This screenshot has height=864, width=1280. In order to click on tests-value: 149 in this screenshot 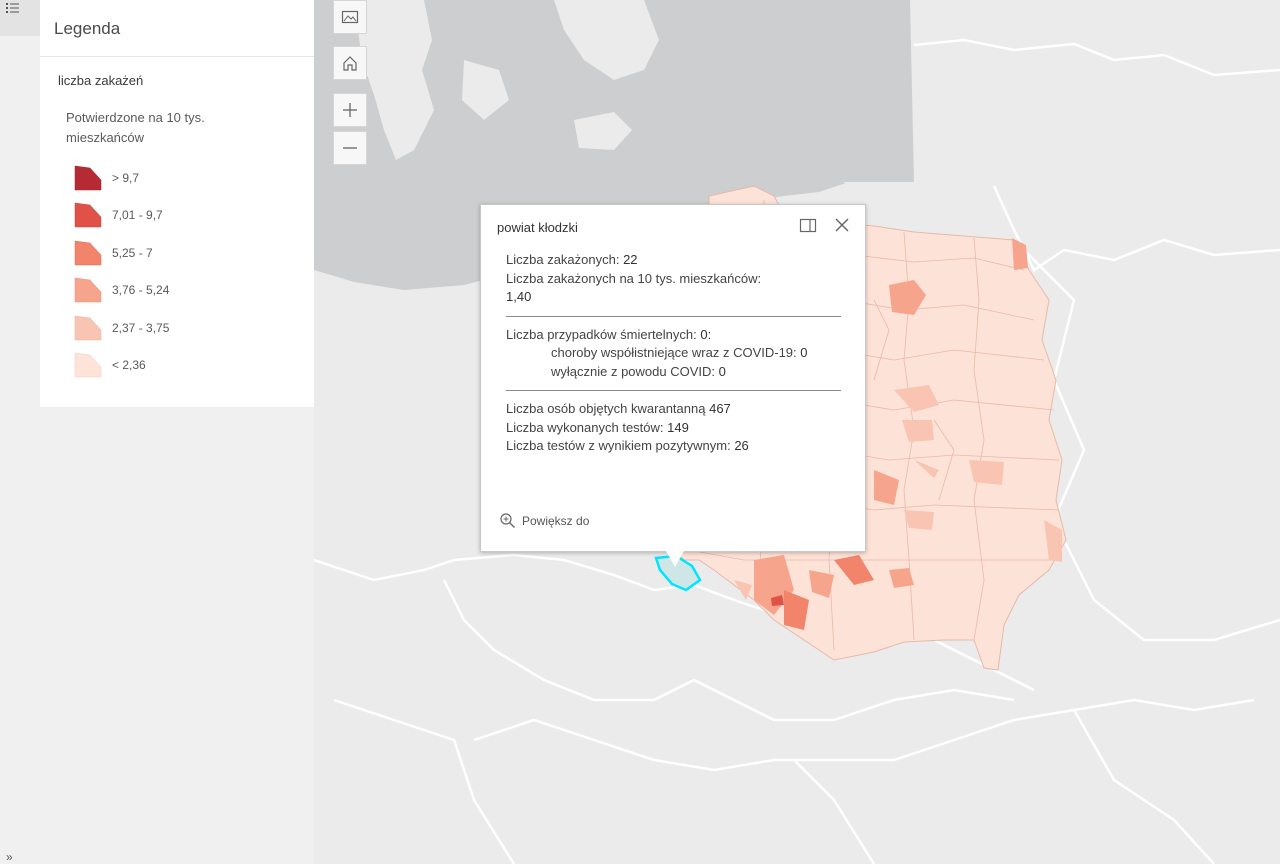, I will do `click(678, 427)`.